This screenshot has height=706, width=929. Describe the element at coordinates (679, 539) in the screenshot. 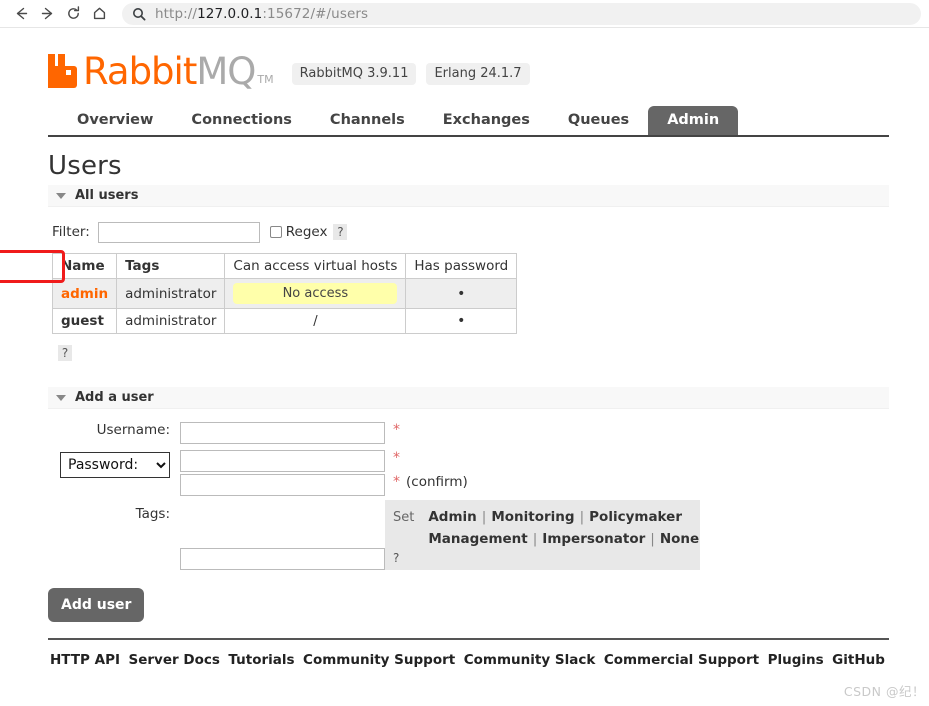

I see `tag-link-none: None` at that location.